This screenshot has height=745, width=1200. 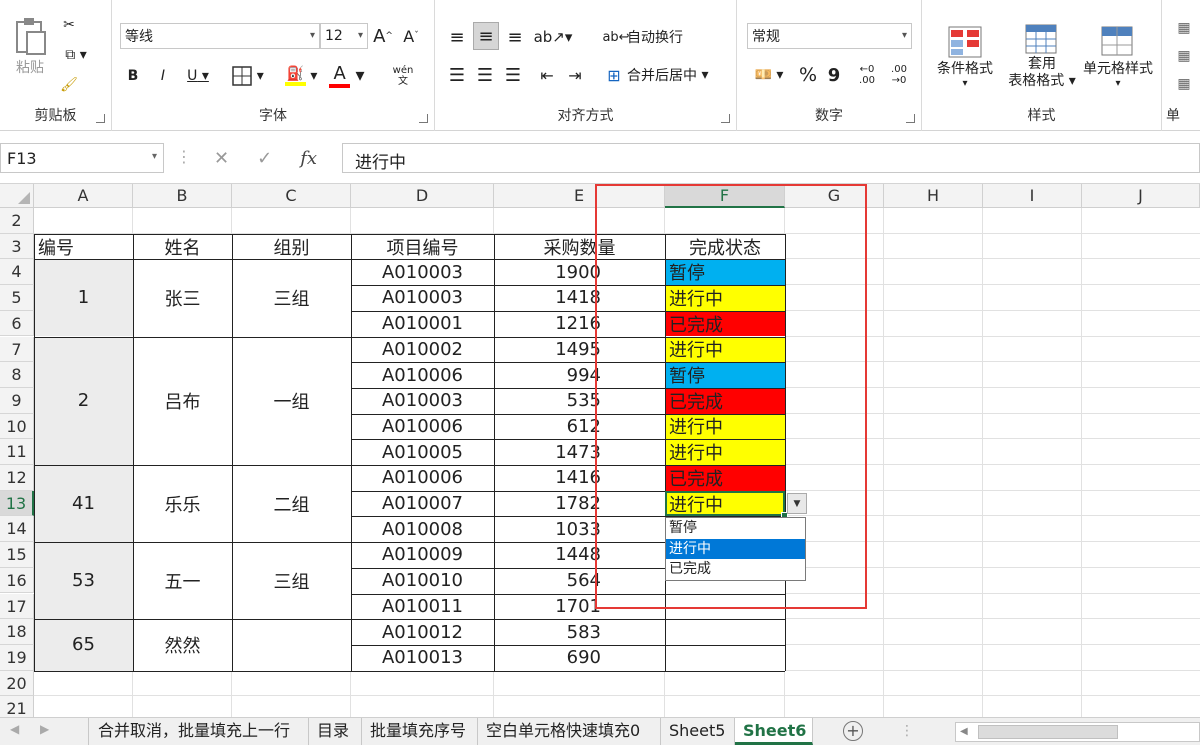 I want to click on decrease-indent-icon: ⇤, so click(x=547, y=75).